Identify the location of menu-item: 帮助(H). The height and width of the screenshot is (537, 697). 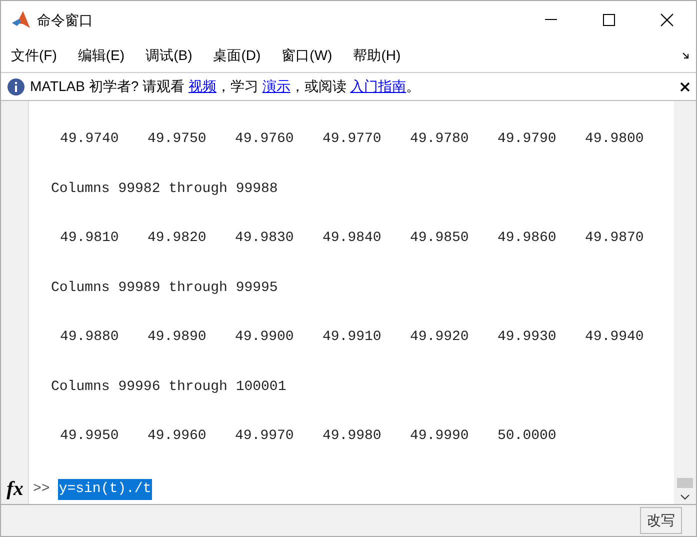
(377, 55).